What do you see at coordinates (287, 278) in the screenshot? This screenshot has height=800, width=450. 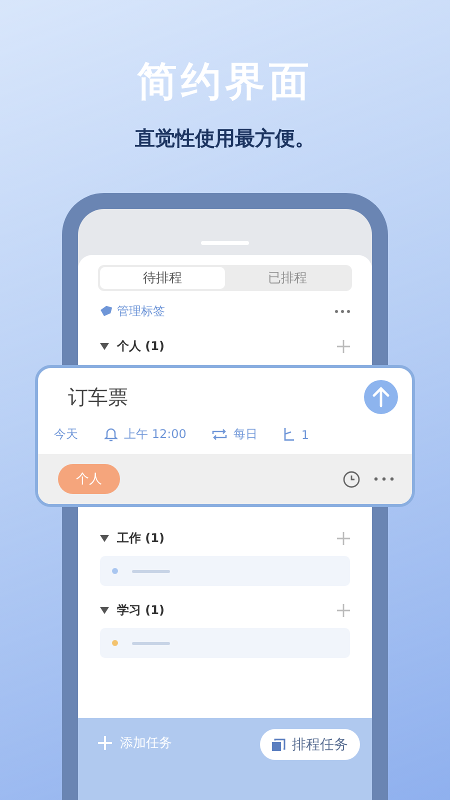 I see `tab: 已排程` at bounding box center [287, 278].